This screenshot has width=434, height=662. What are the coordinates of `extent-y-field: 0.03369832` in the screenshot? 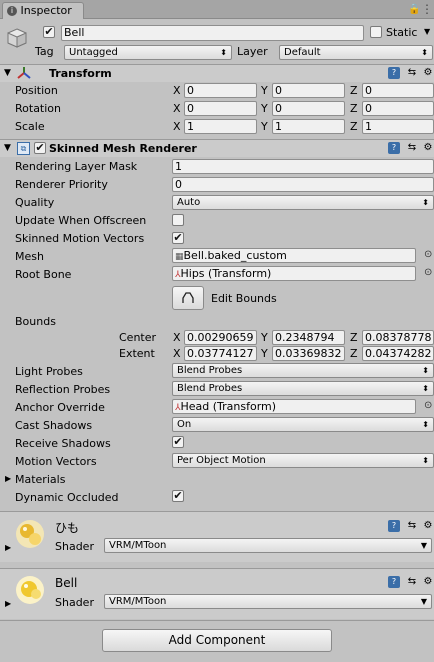 It's located at (308, 353).